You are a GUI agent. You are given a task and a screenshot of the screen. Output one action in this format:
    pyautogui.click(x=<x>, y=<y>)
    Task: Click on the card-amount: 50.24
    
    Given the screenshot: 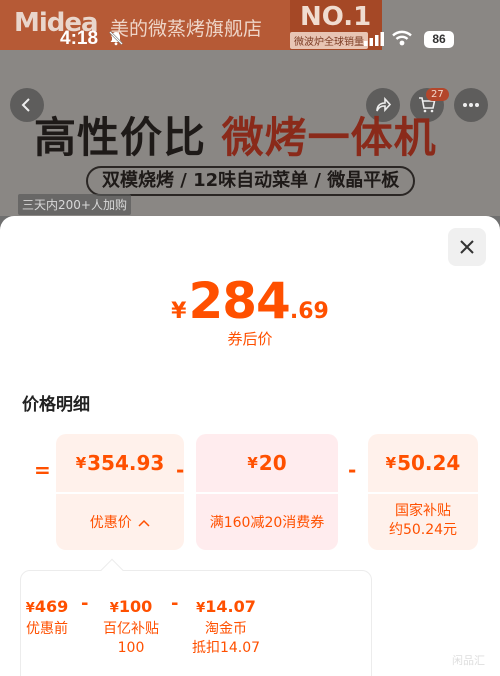 What is the action you would take?
    pyautogui.click(x=429, y=463)
    